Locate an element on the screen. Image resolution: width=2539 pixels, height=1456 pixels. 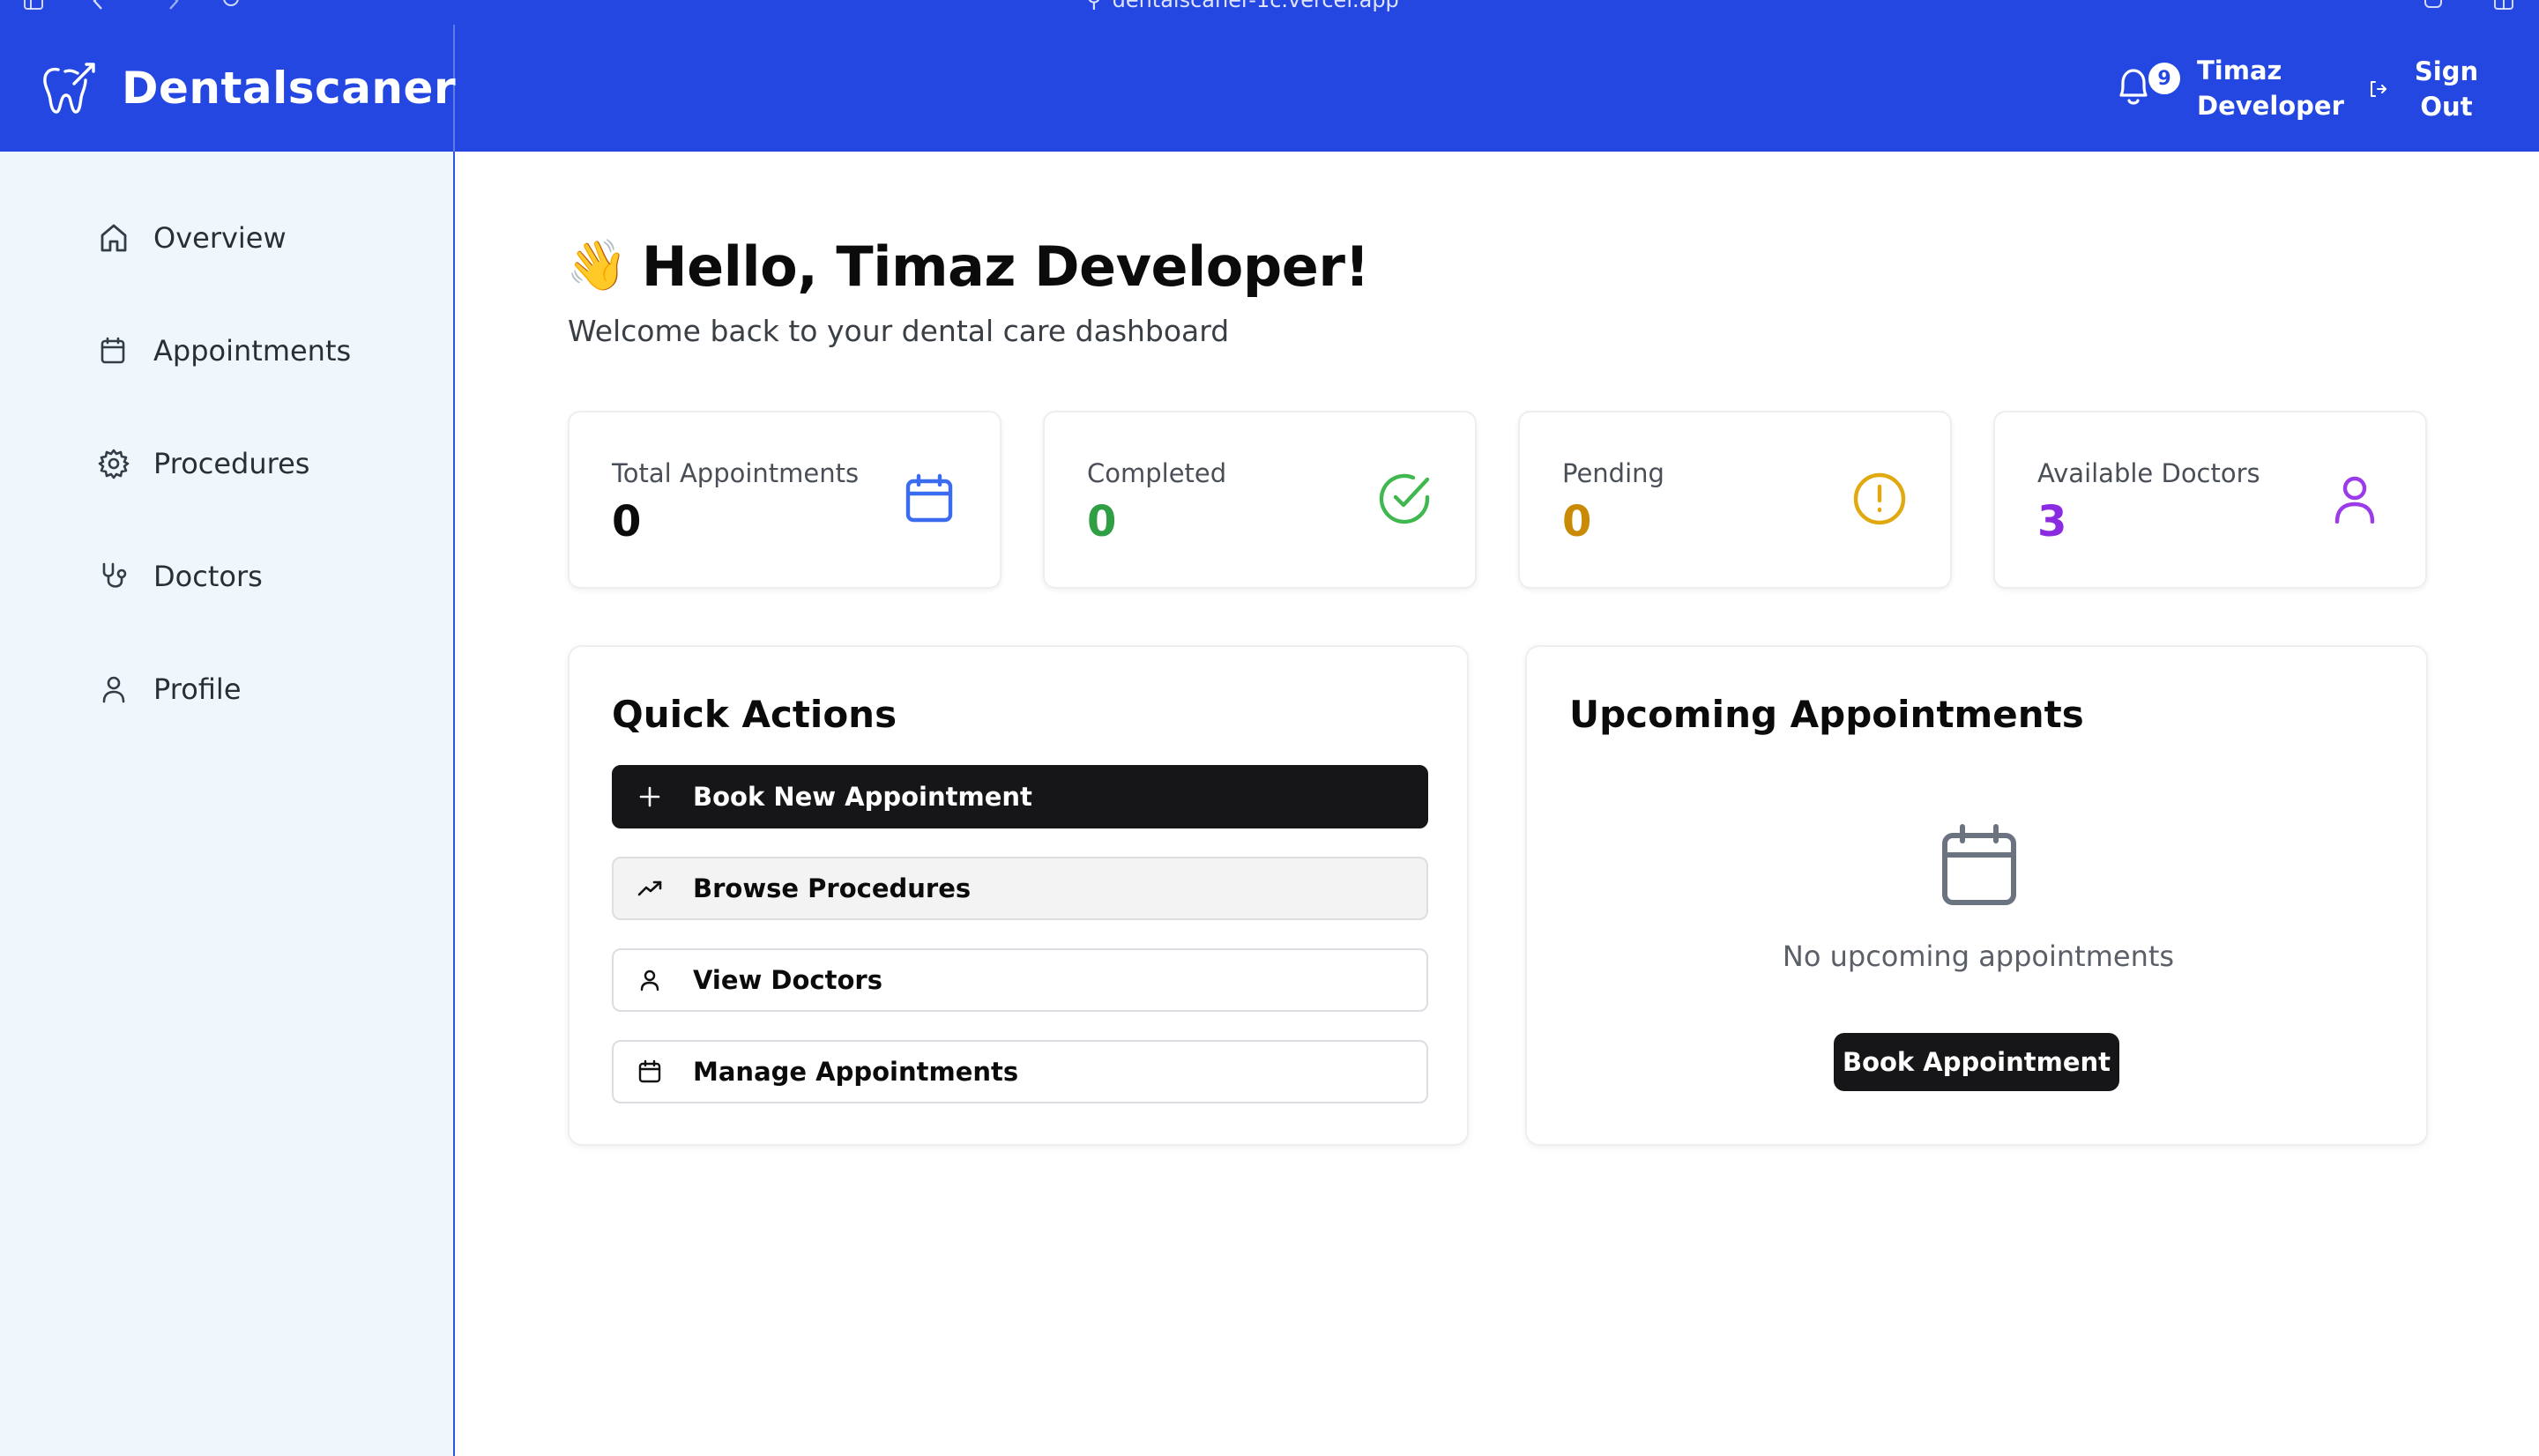
top-header: Dentalscaner 9 Timaz Developer Sign Out is located at coordinates (1269, 88).